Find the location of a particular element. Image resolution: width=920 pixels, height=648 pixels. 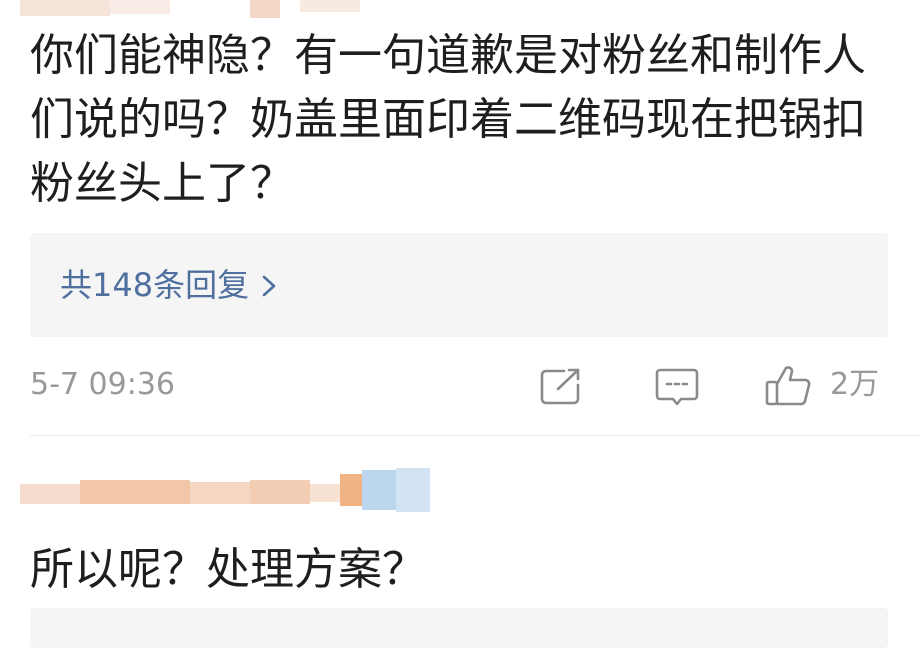

like-button is located at coordinates (788, 386).